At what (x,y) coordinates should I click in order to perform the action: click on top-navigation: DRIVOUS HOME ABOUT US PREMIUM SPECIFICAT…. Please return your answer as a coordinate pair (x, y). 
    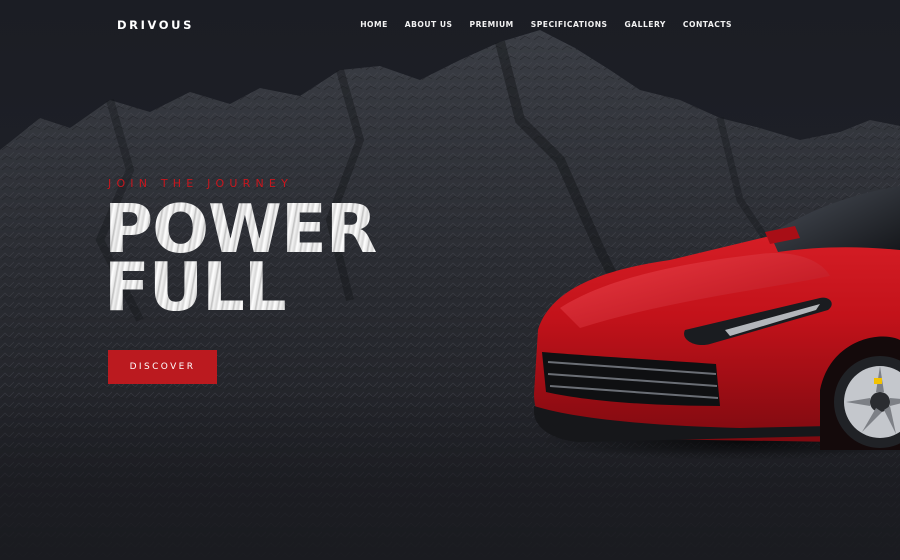
    Looking at the image, I should click on (450, 25).